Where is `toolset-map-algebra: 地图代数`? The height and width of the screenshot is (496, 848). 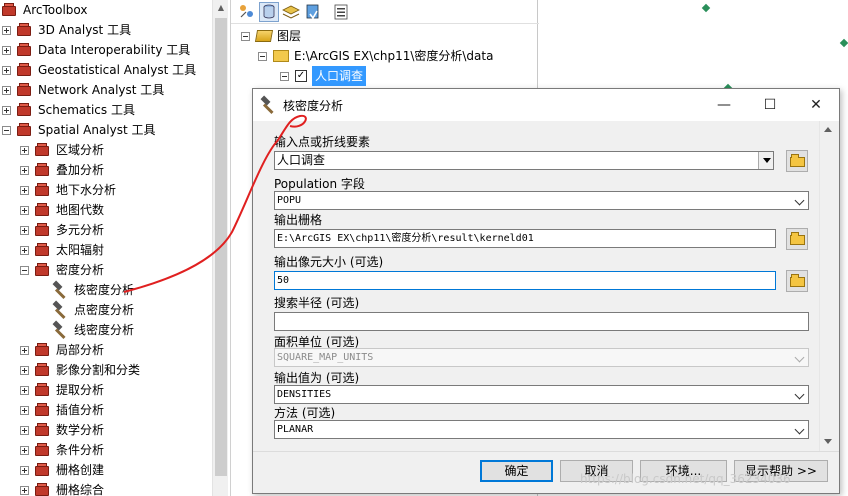
toolset-map-algebra: 地图代数 is located at coordinates (62, 210).